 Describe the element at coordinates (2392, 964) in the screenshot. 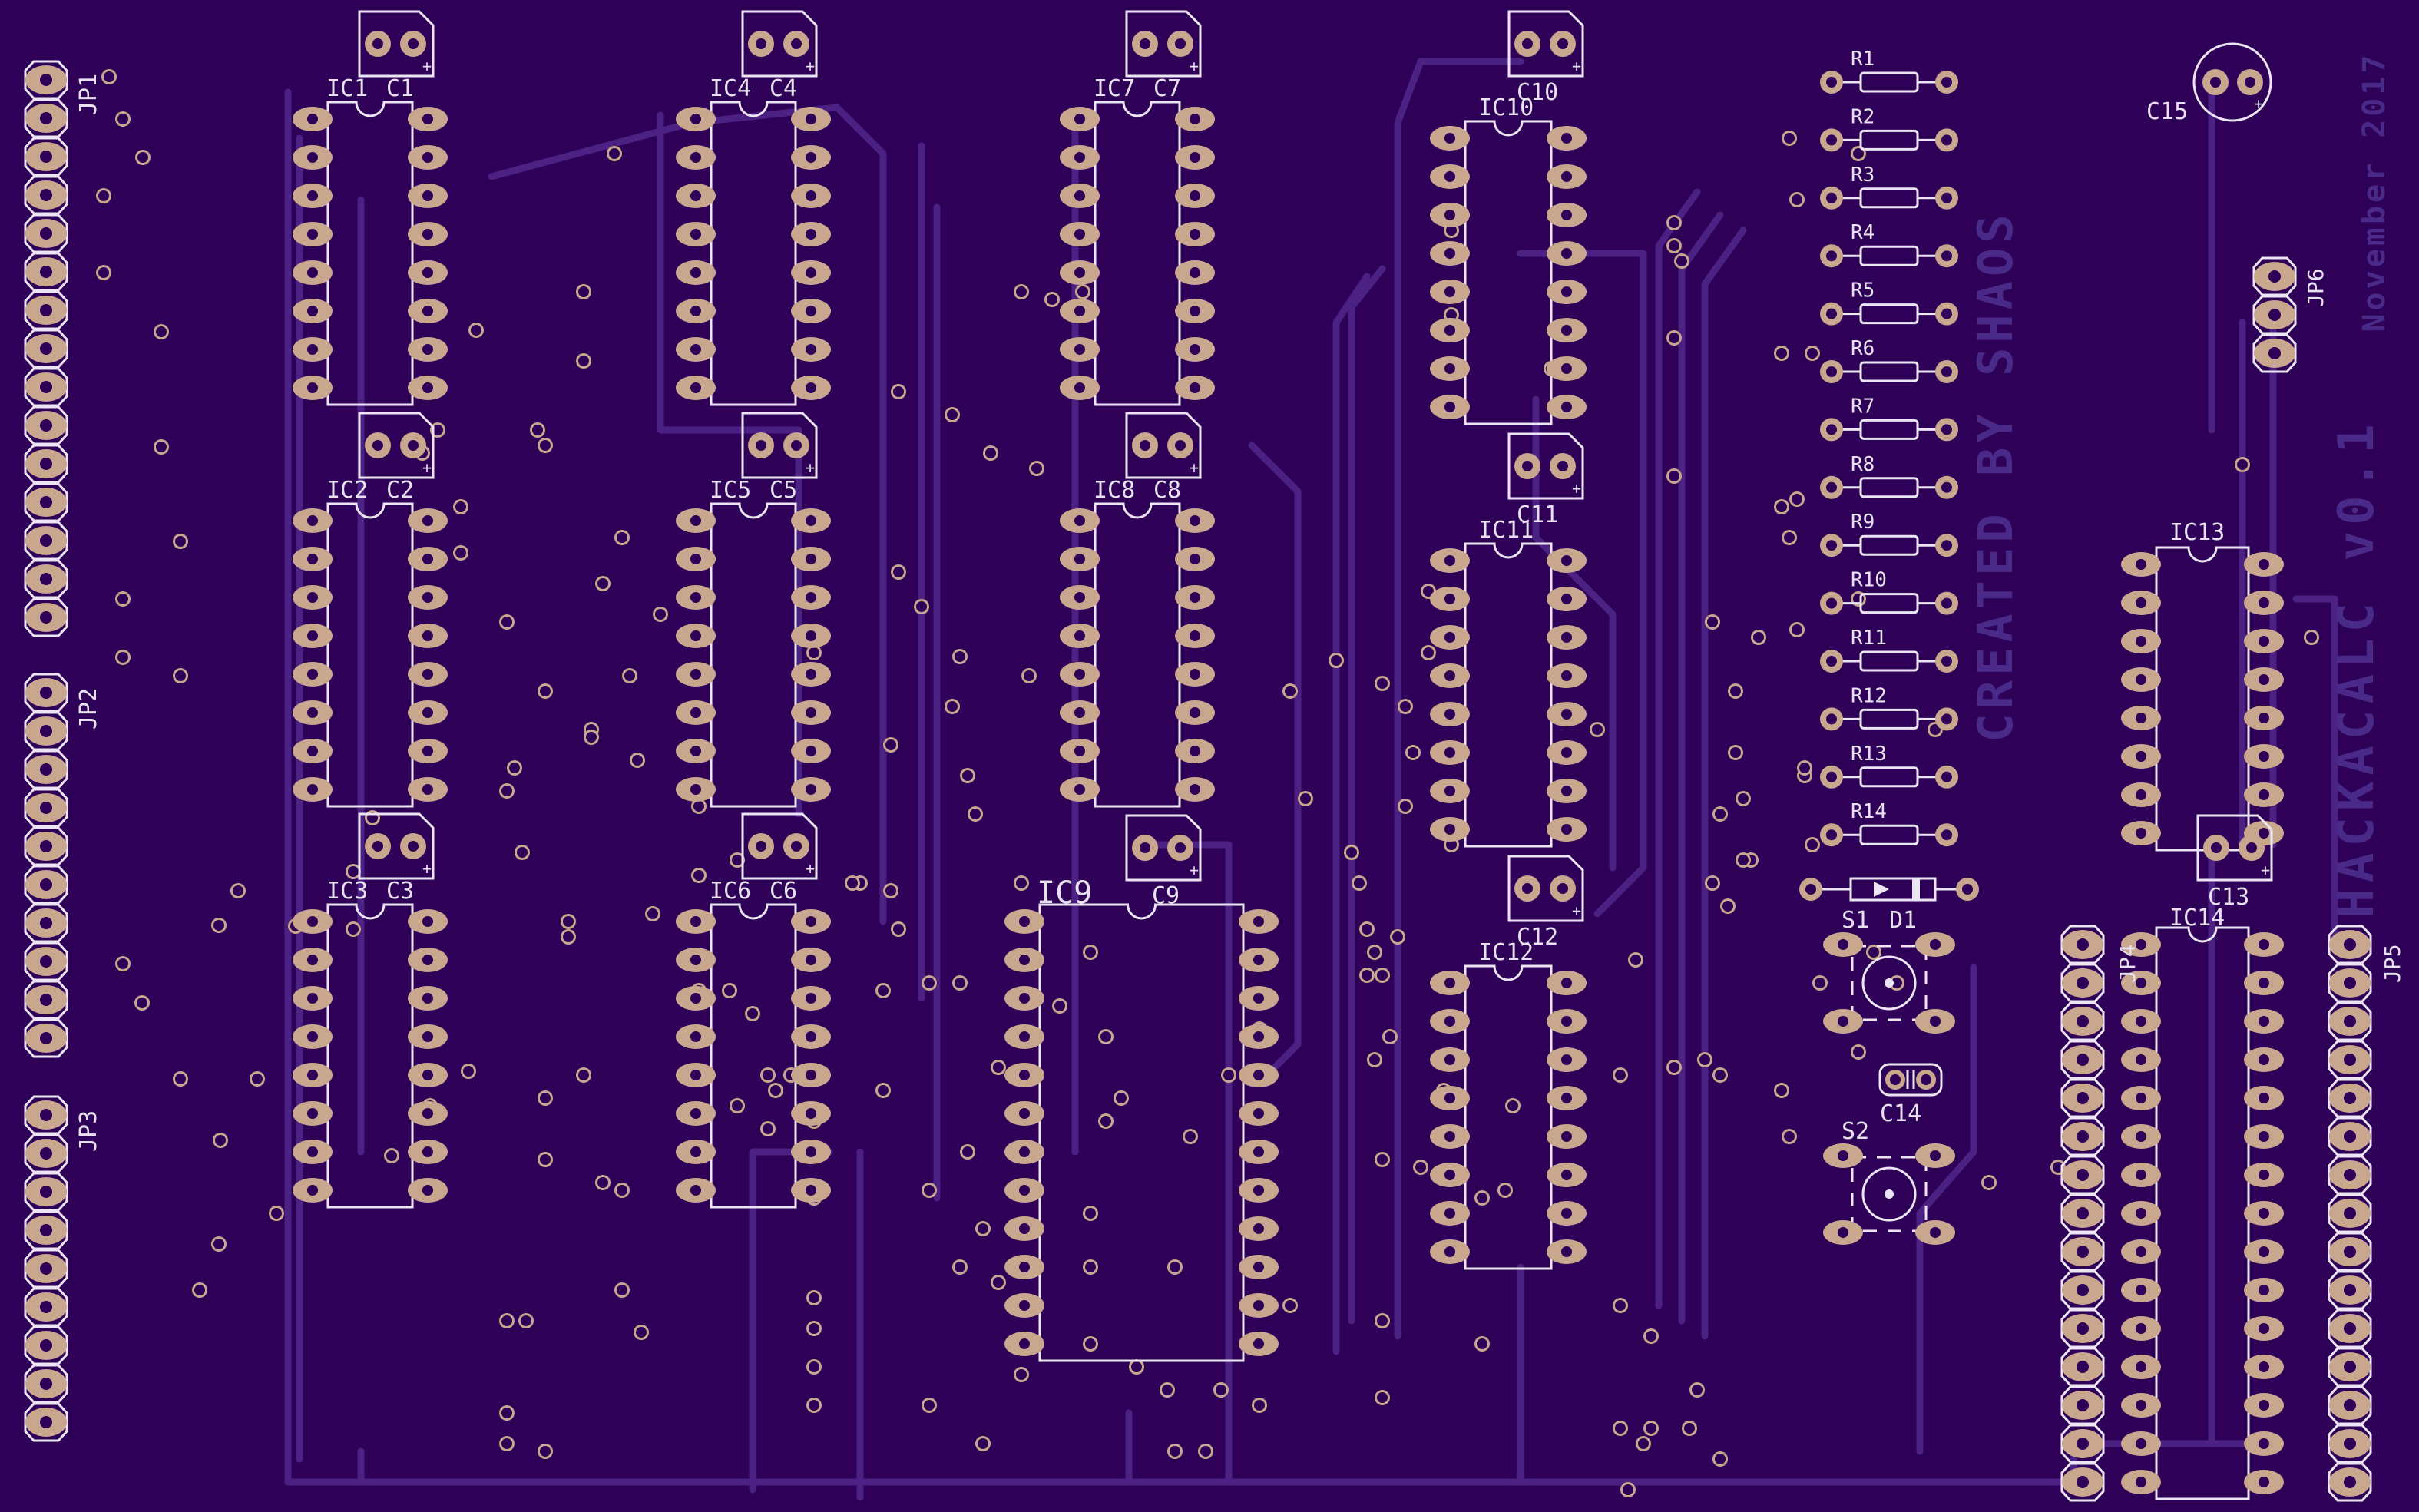

I see `silk-label: JP5` at that location.